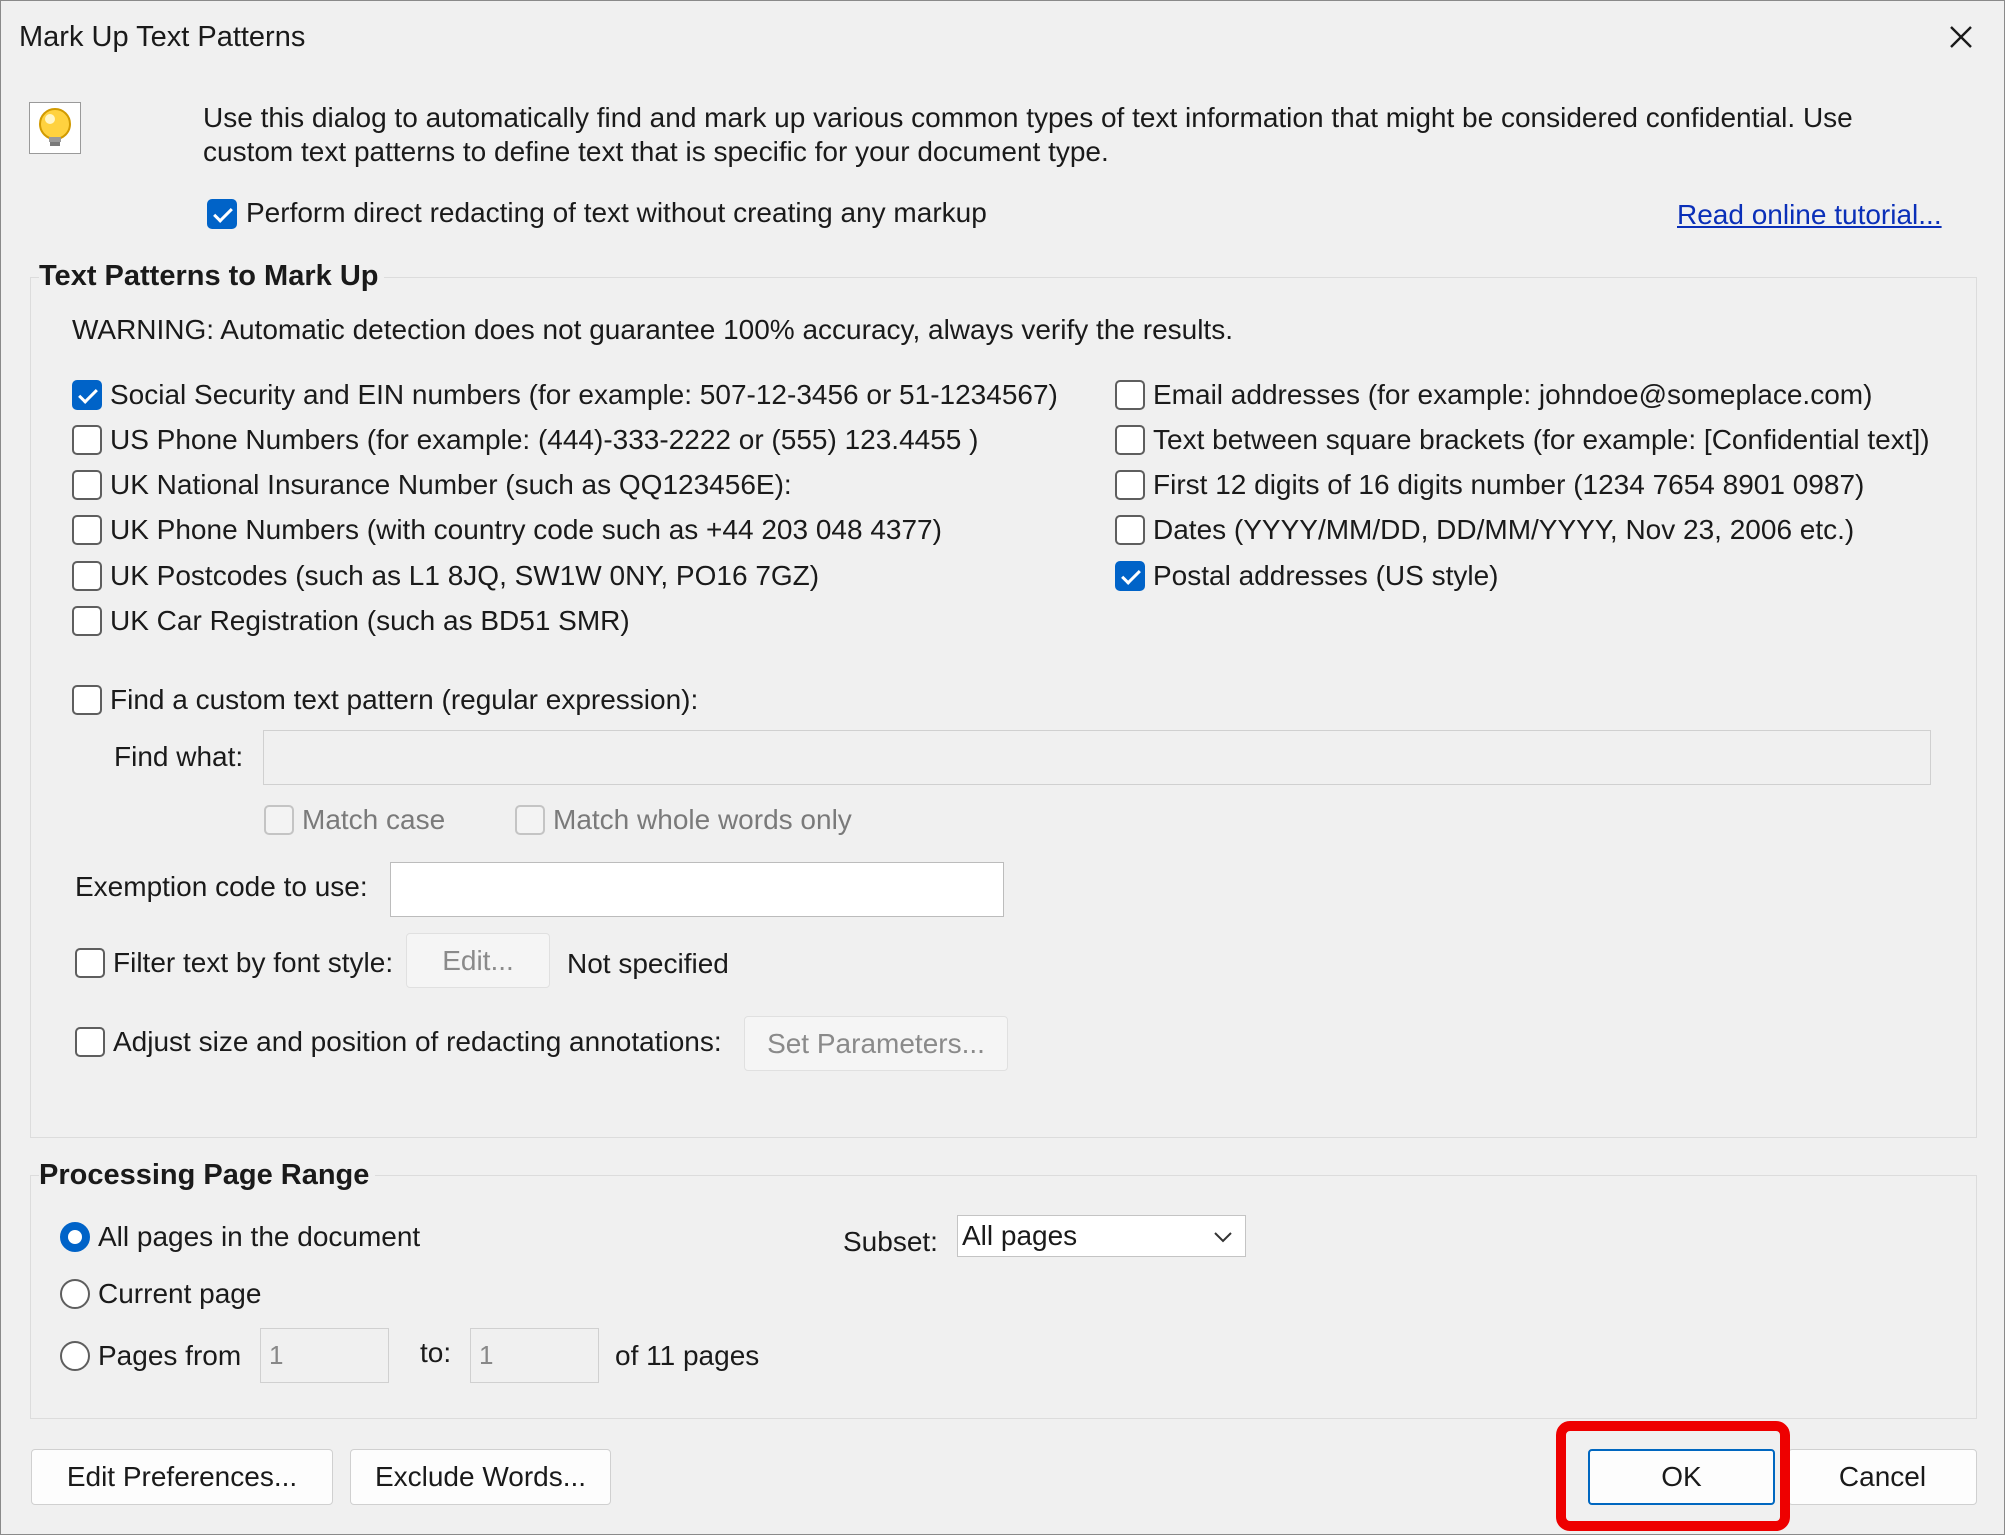  Describe the element at coordinates (1130, 395) in the screenshot. I see `email-checkbox` at that location.